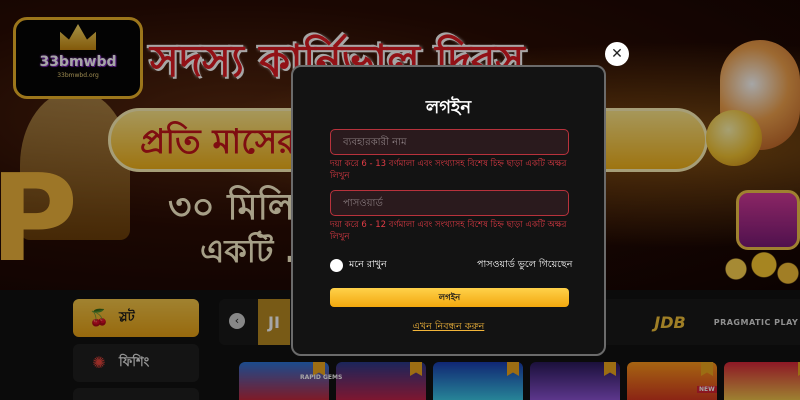  What do you see at coordinates (449, 142) in the screenshot?
I see `username-input` at bounding box center [449, 142].